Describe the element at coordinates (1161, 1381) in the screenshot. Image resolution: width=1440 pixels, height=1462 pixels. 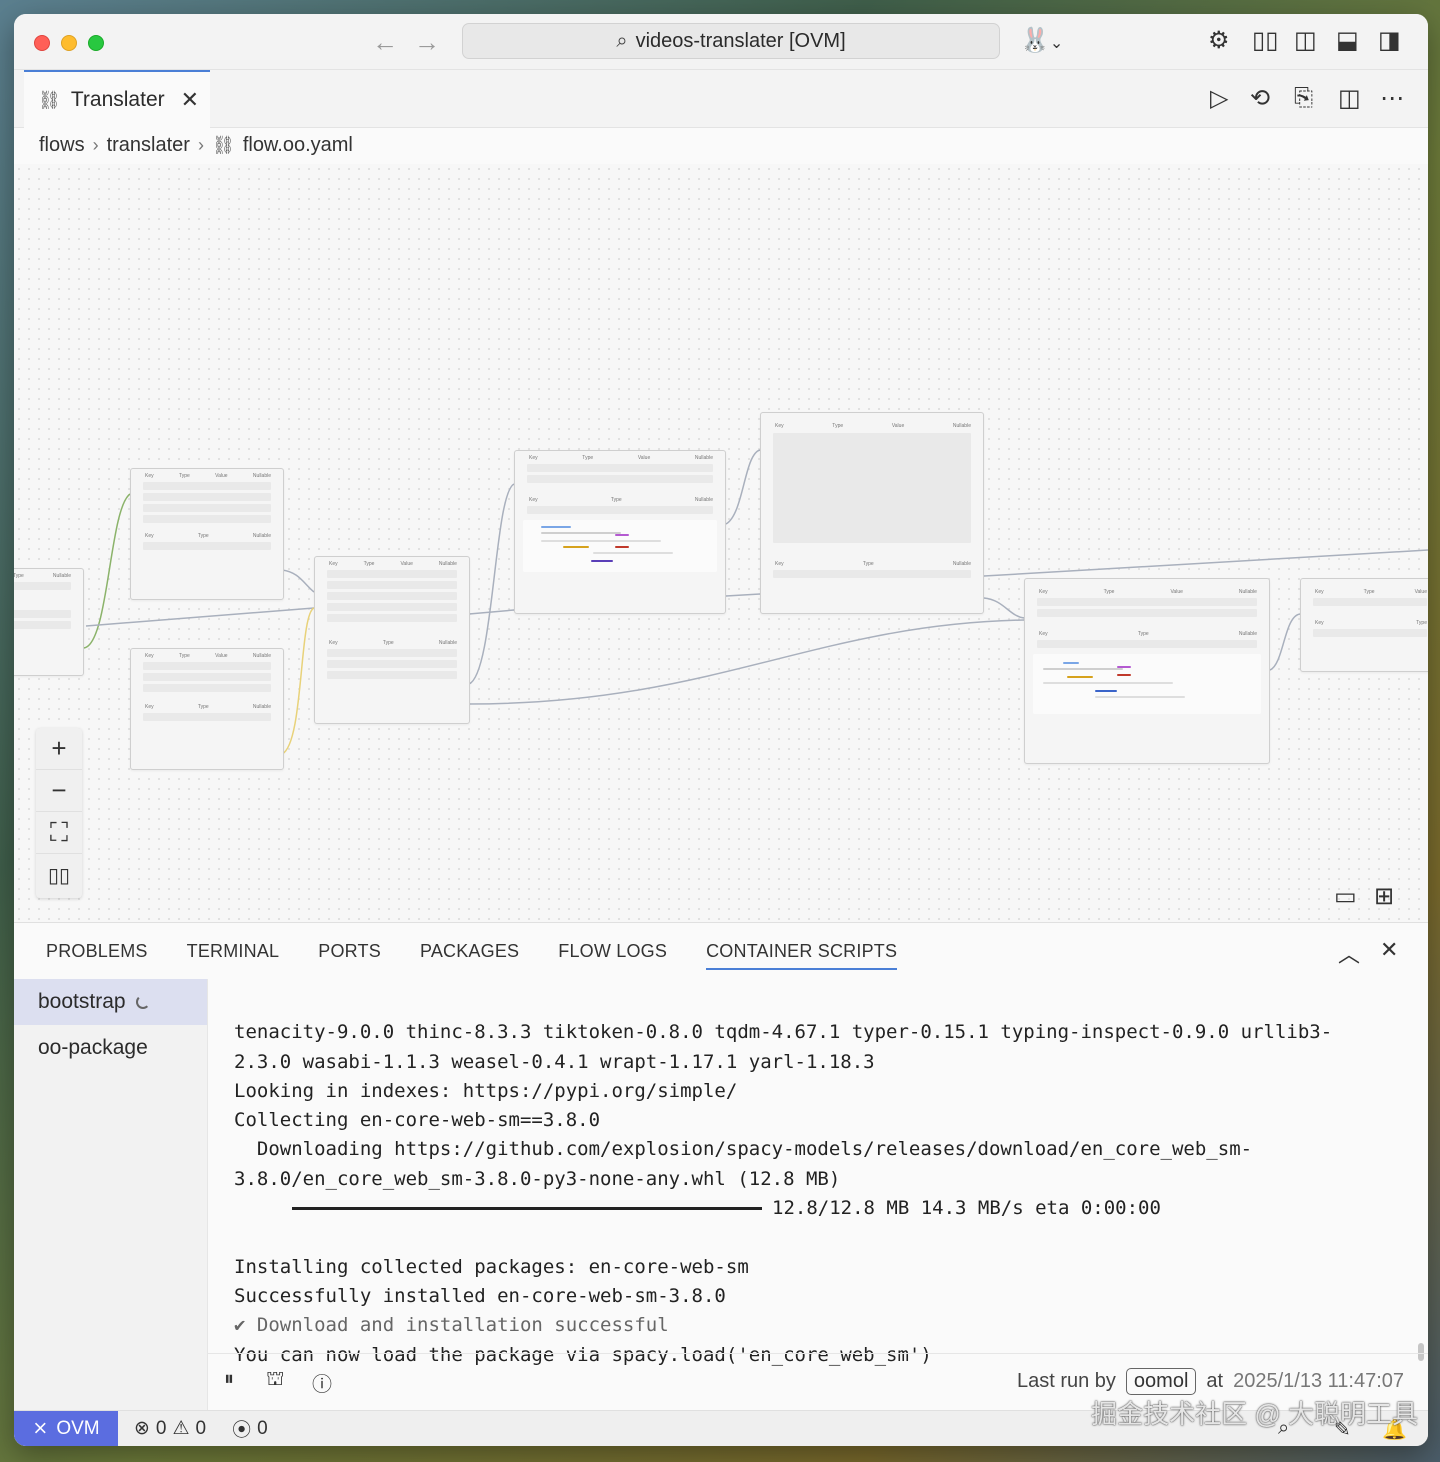
I see `user-chip: oomol` at that location.